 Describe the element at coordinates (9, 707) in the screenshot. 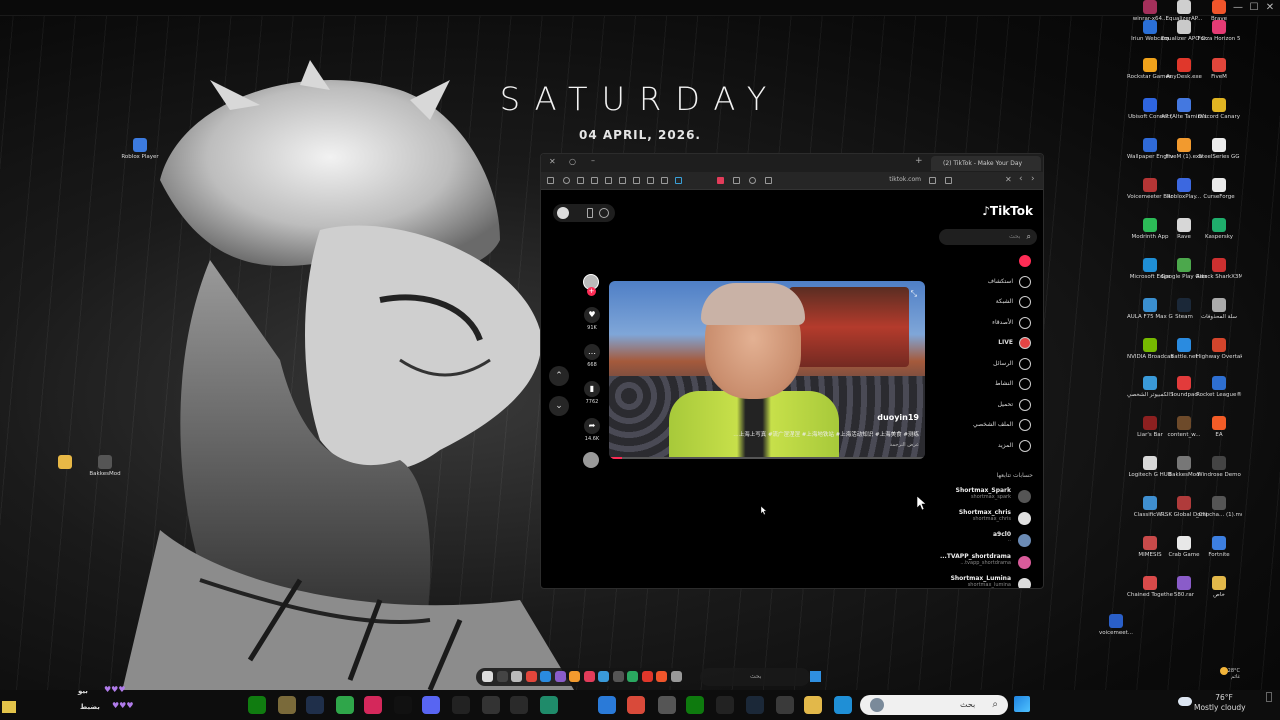

I see `status-avatar` at that location.